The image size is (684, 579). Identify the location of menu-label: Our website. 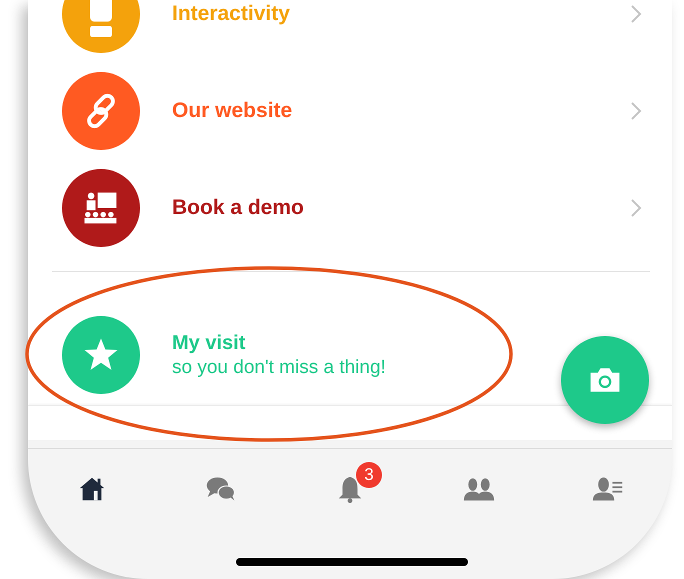
(233, 110).